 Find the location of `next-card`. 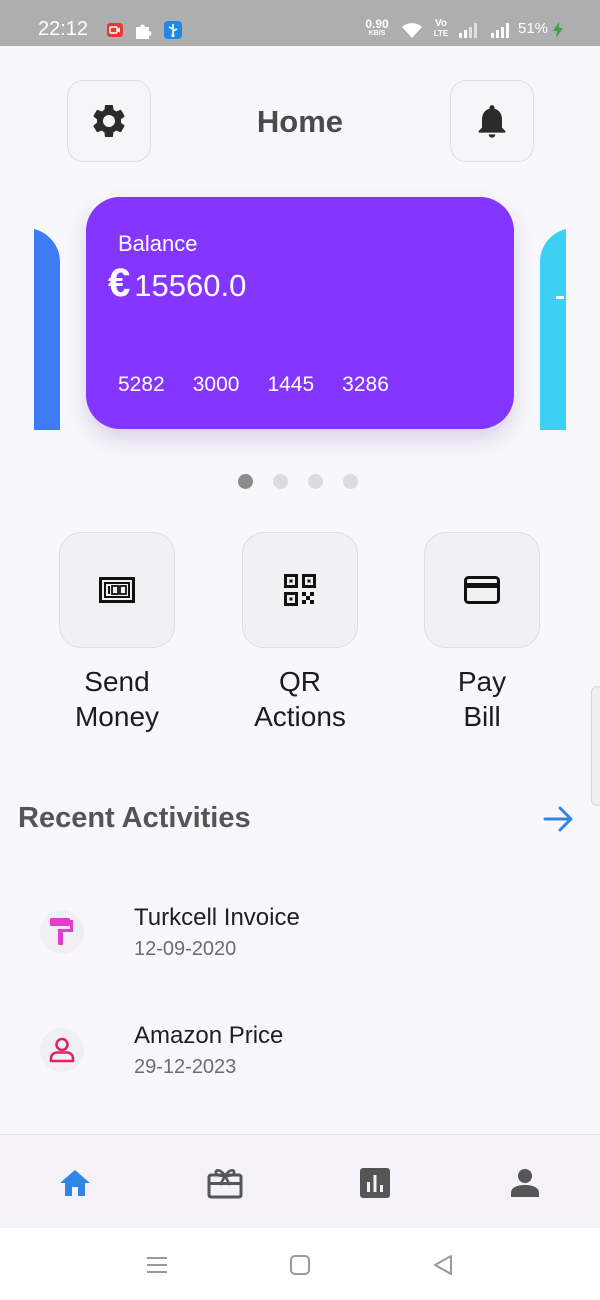

next-card is located at coordinates (553, 329).